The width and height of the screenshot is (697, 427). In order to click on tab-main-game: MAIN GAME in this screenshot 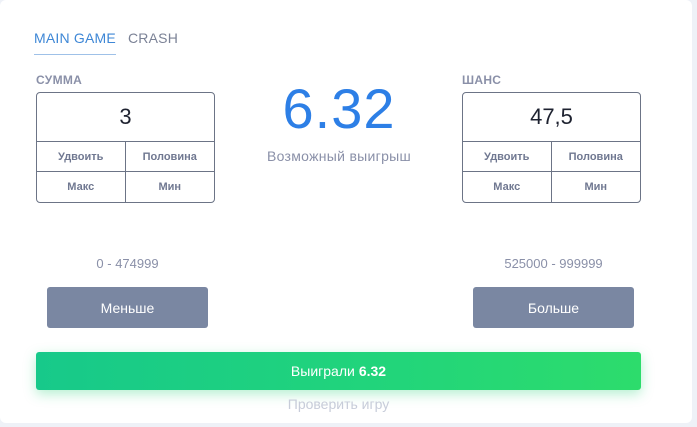, I will do `click(75, 42)`.